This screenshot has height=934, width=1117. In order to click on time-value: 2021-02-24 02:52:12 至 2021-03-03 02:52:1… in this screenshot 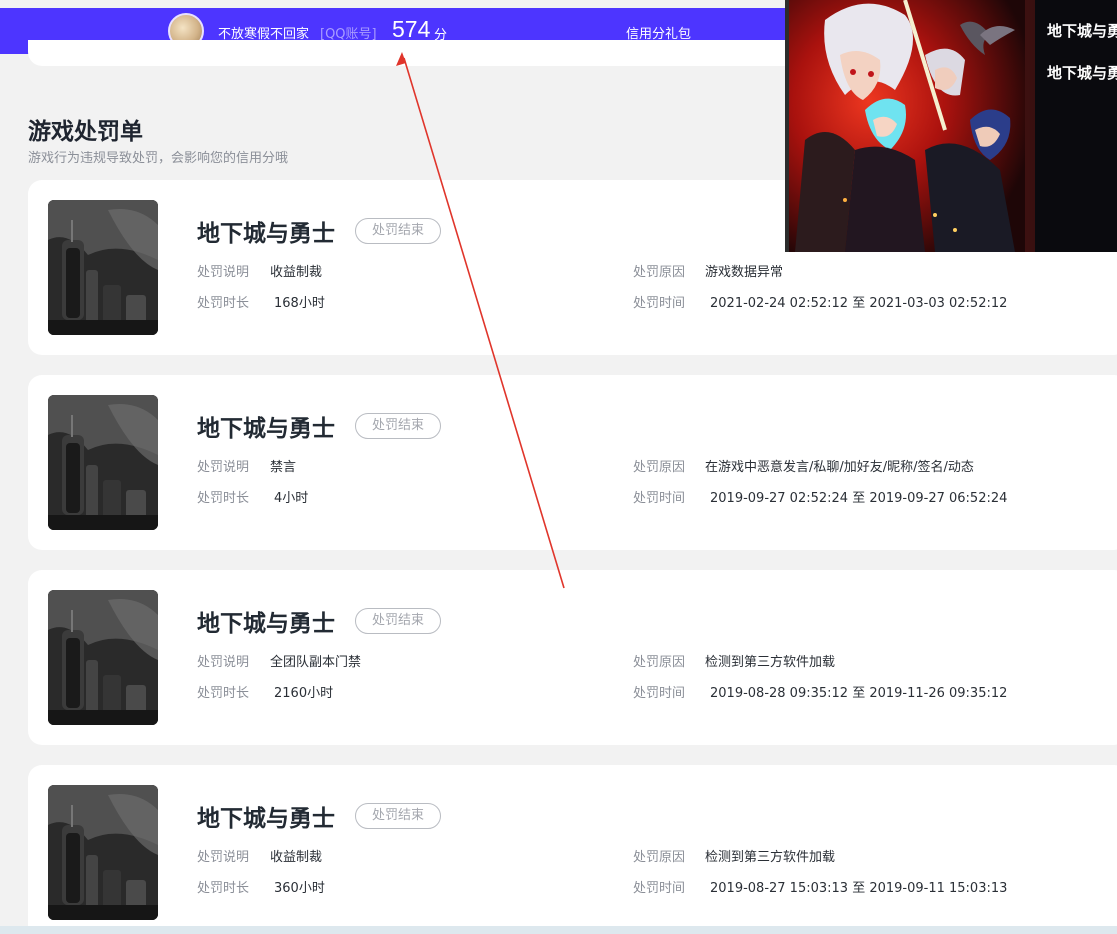, I will do `click(859, 303)`.